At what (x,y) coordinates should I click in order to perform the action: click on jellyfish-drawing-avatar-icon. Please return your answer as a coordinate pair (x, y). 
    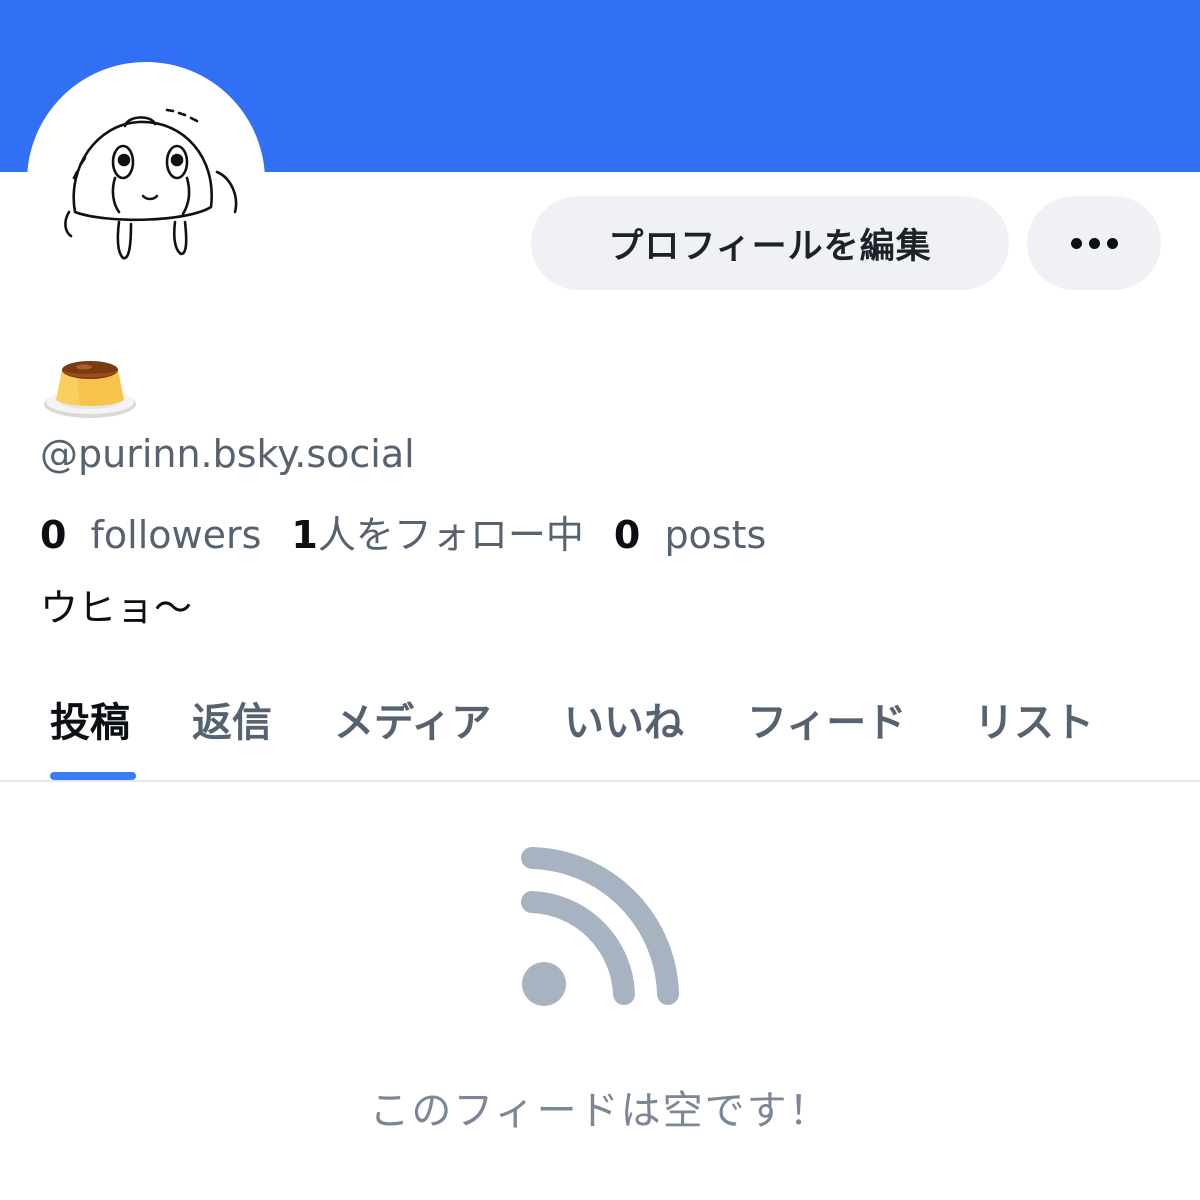
    Looking at the image, I should click on (151, 184).